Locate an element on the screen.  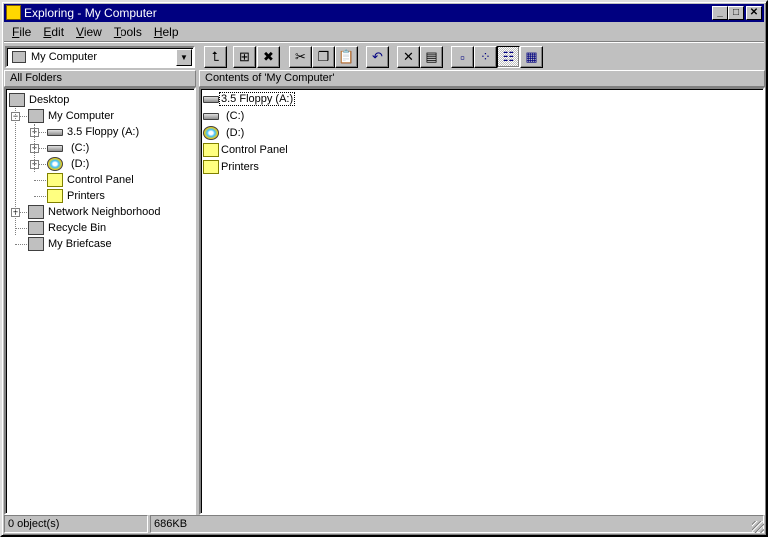
properties-button: ▤ is located at coordinates (431, 57).